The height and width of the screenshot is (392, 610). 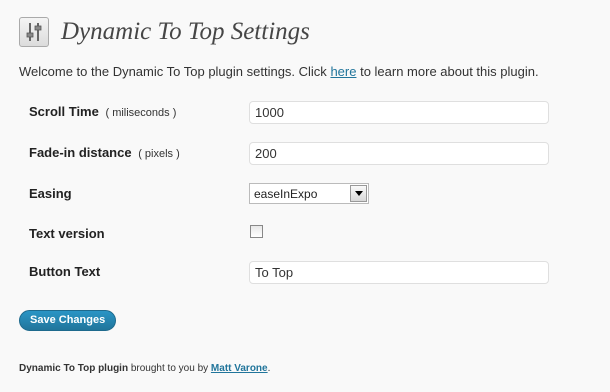 I want to click on footer-end: ., so click(x=269, y=368).